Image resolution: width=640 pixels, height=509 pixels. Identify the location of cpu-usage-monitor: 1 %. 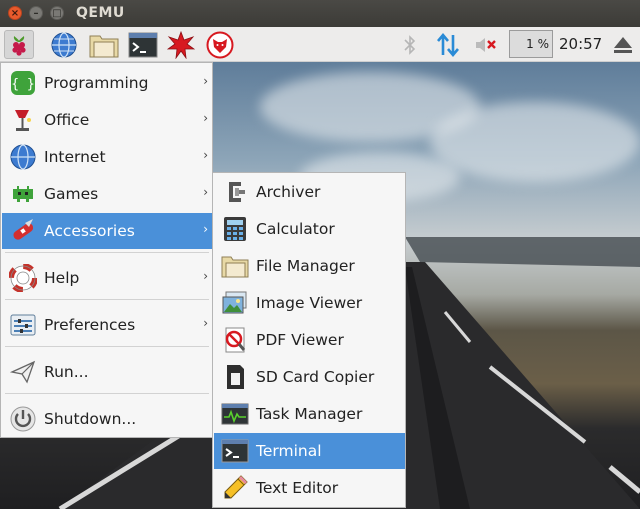
(531, 44).